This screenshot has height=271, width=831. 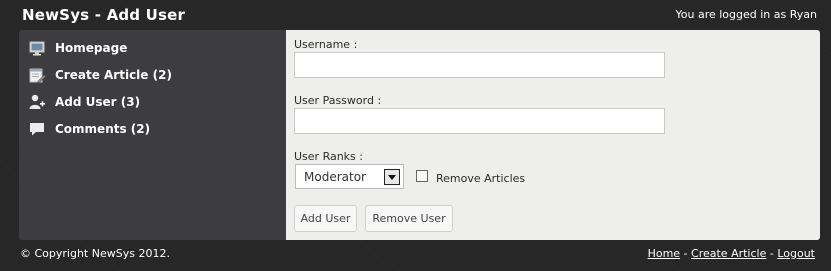 I want to click on sidebar-item-label: Homepage, so click(x=91, y=48).